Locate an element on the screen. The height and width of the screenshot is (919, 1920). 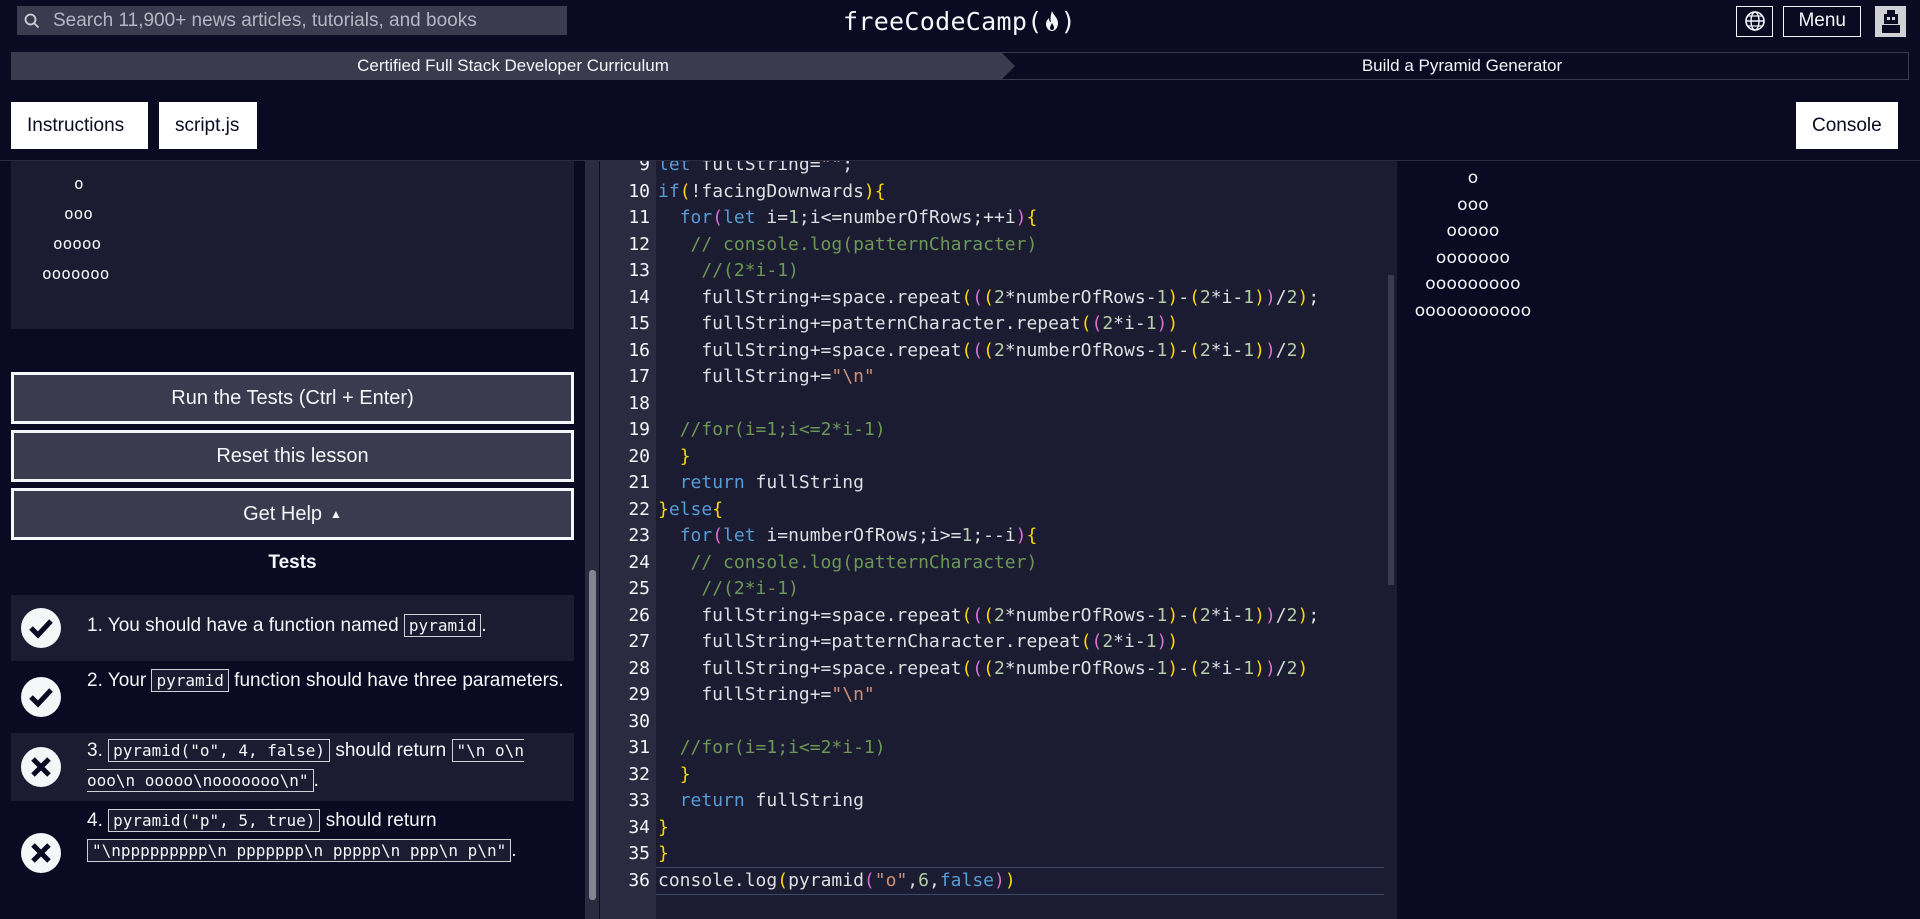
get-help-label: Get Help is located at coordinates (283, 513).